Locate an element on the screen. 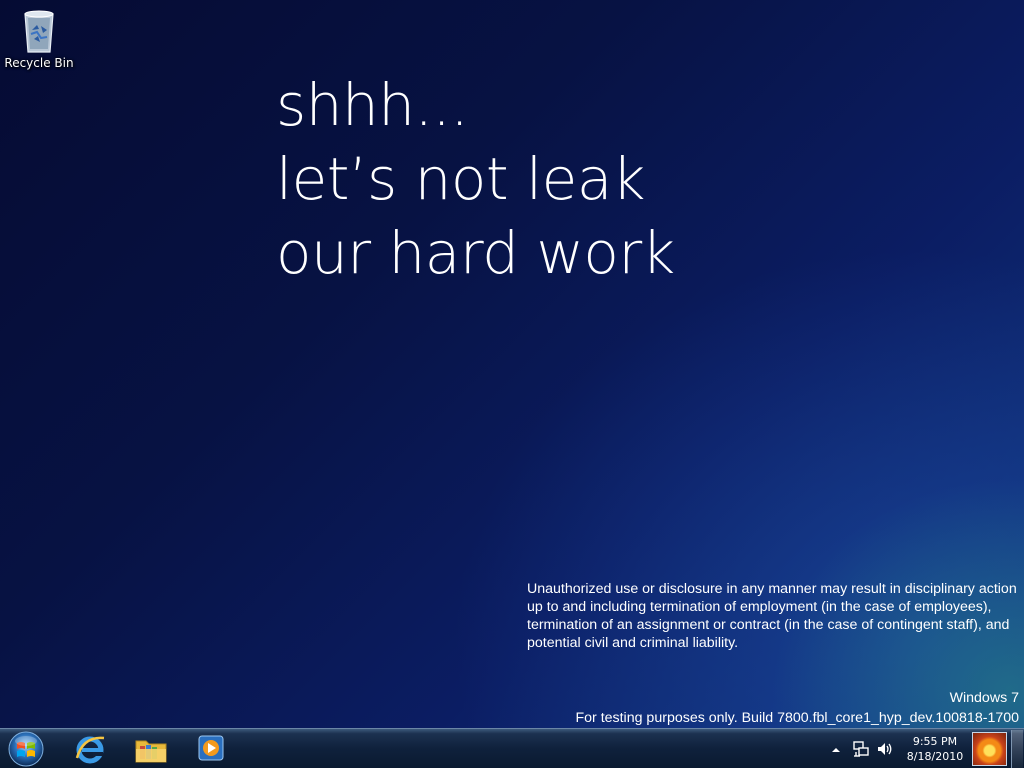 The height and width of the screenshot is (768, 1024). desktop-icon-recycle-bin: Recycle Bin is located at coordinates (39, 38).